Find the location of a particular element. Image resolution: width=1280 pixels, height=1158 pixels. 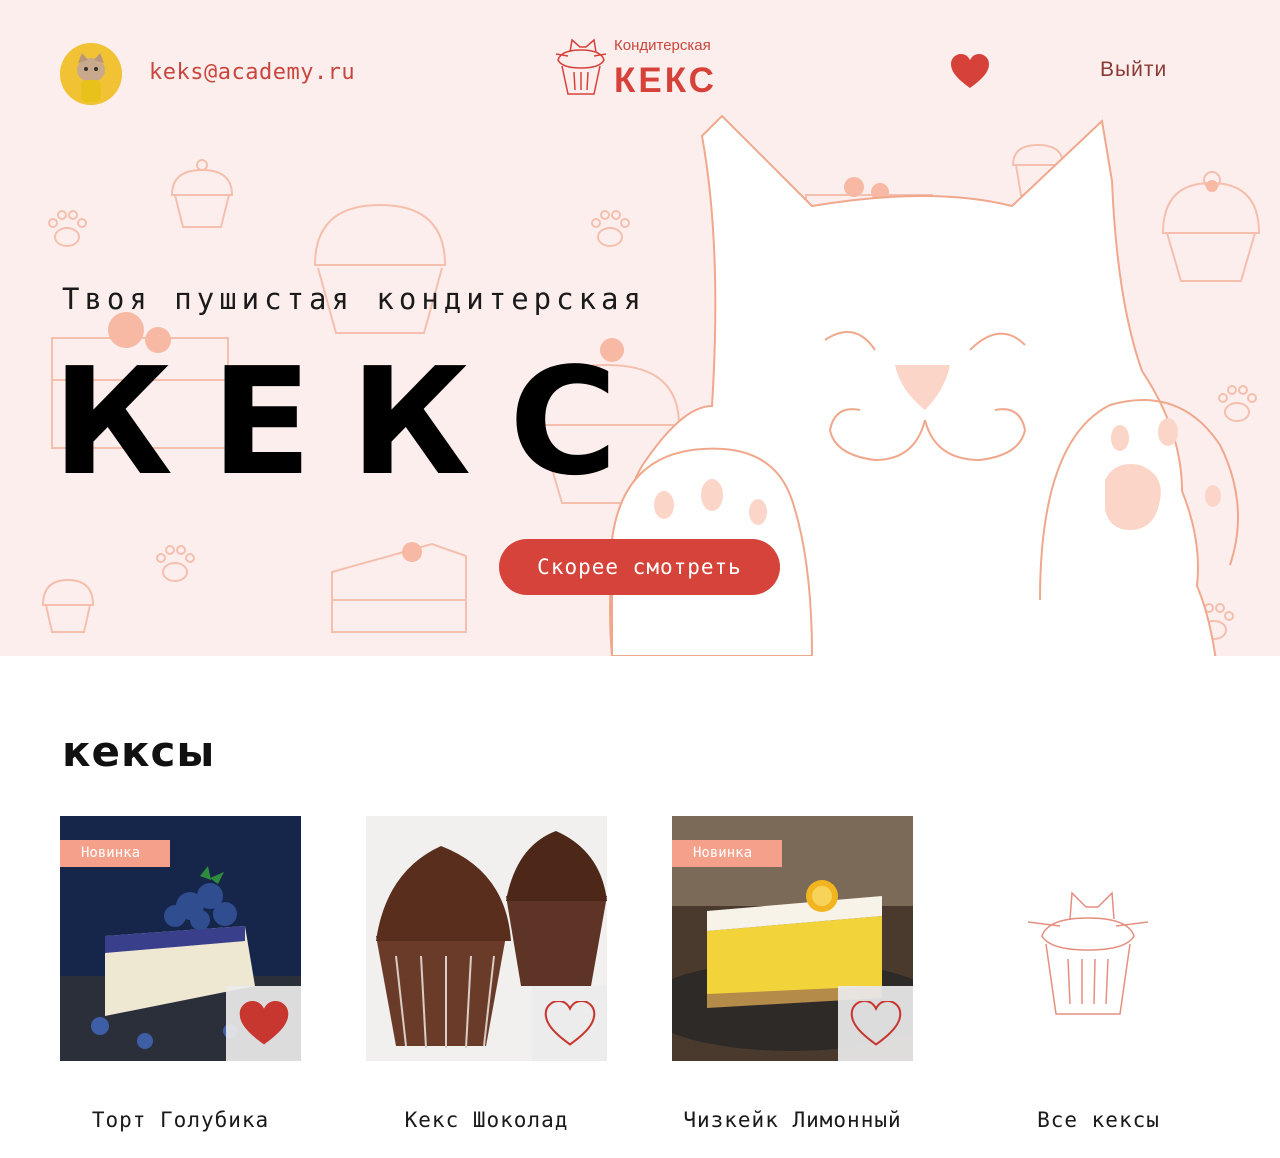

site-logo: Кондитерская КЕКС is located at coordinates (644, 69).